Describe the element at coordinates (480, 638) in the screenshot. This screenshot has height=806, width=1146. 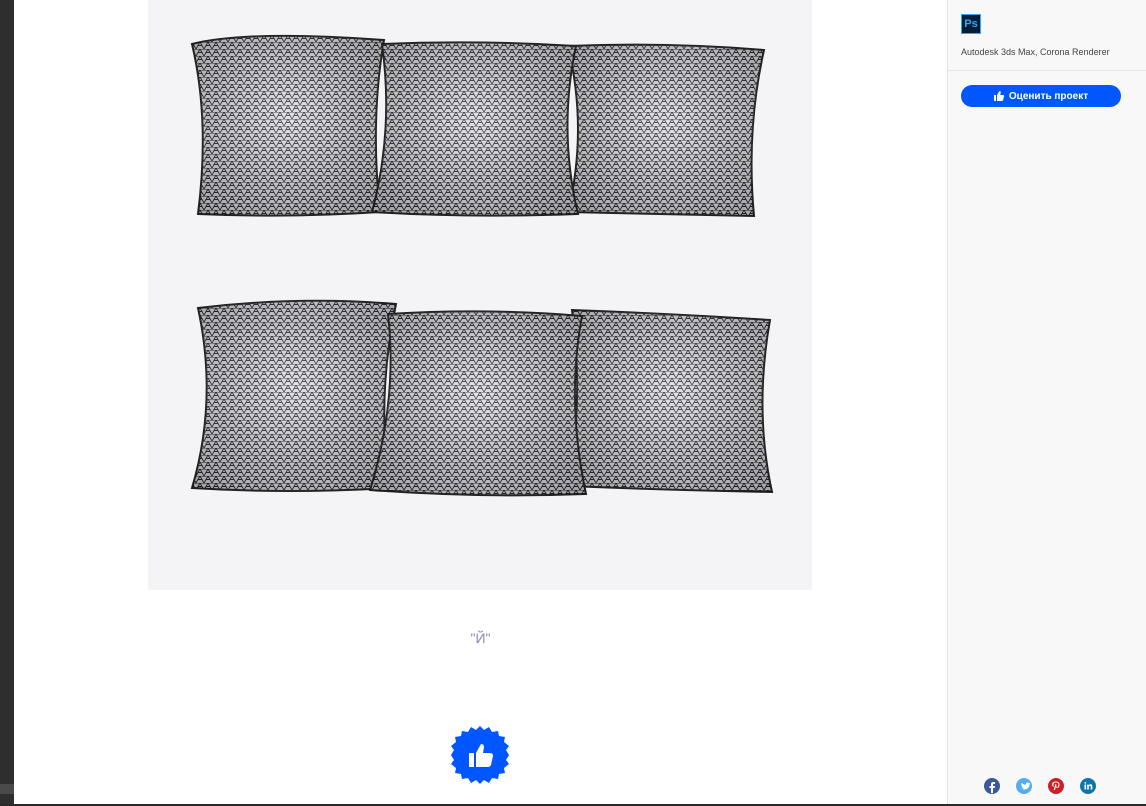
I see `project-caption: "Й"` at that location.